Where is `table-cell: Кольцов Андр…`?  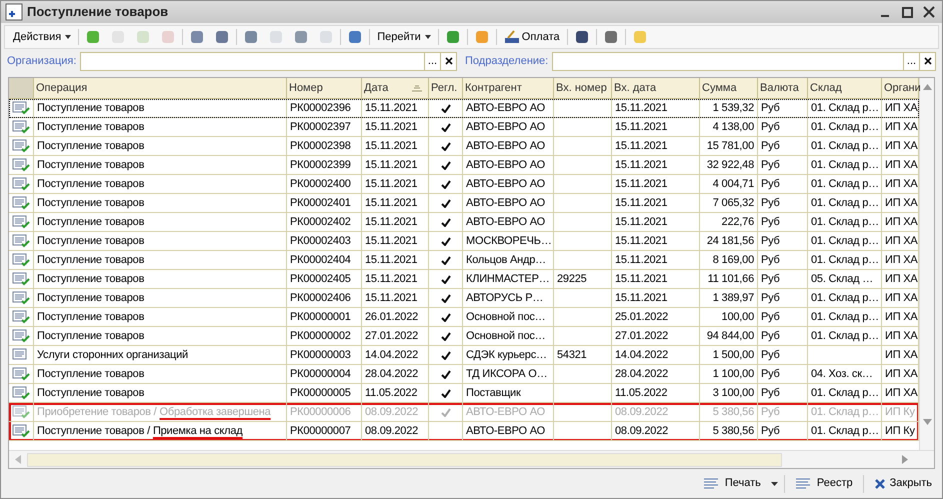 table-cell: Кольцов Андр… is located at coordinates (508, 260).